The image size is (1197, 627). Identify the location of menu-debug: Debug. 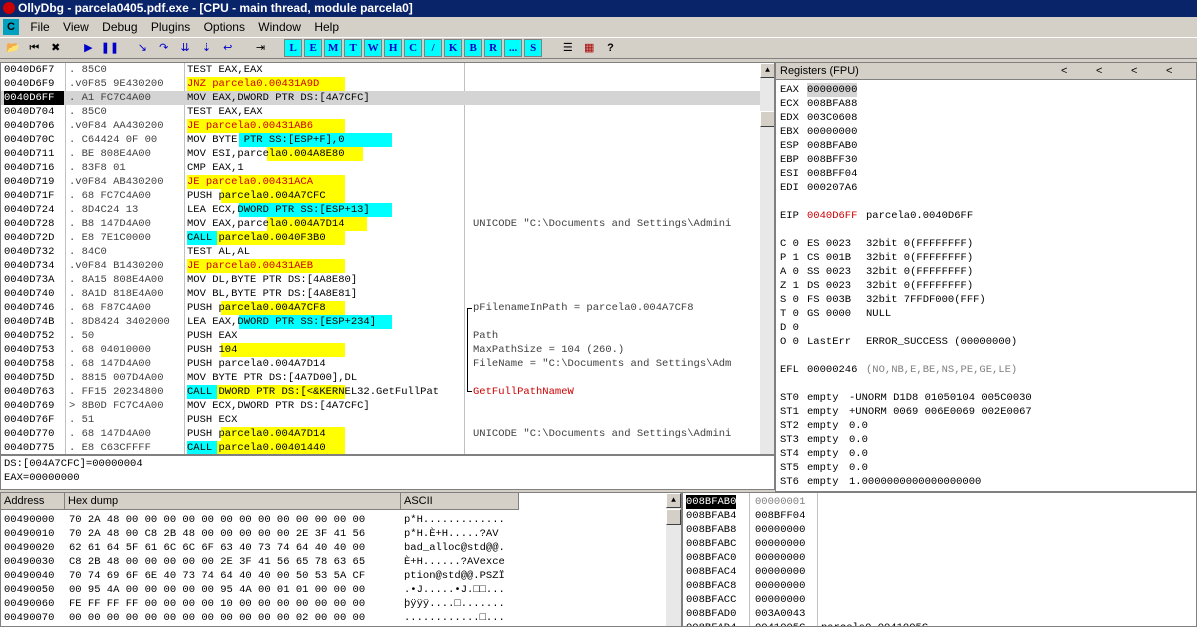
(119, 27).